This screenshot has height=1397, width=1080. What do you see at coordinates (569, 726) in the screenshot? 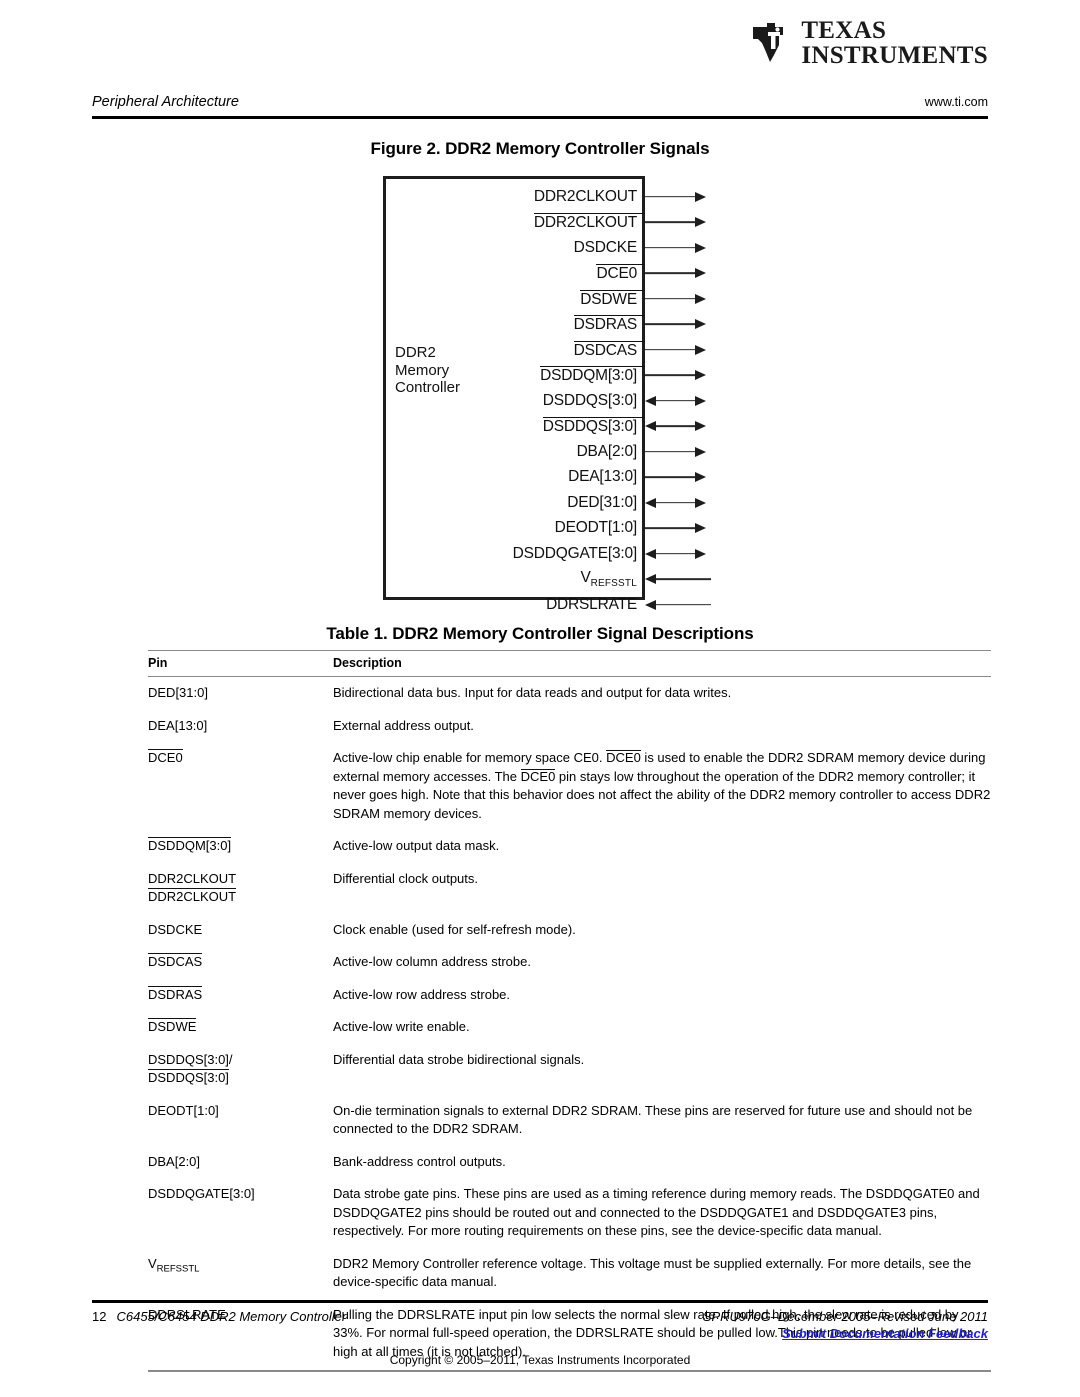
I see `table-row: DEA[13:0] External address output.` at bounding box center [569, 726].